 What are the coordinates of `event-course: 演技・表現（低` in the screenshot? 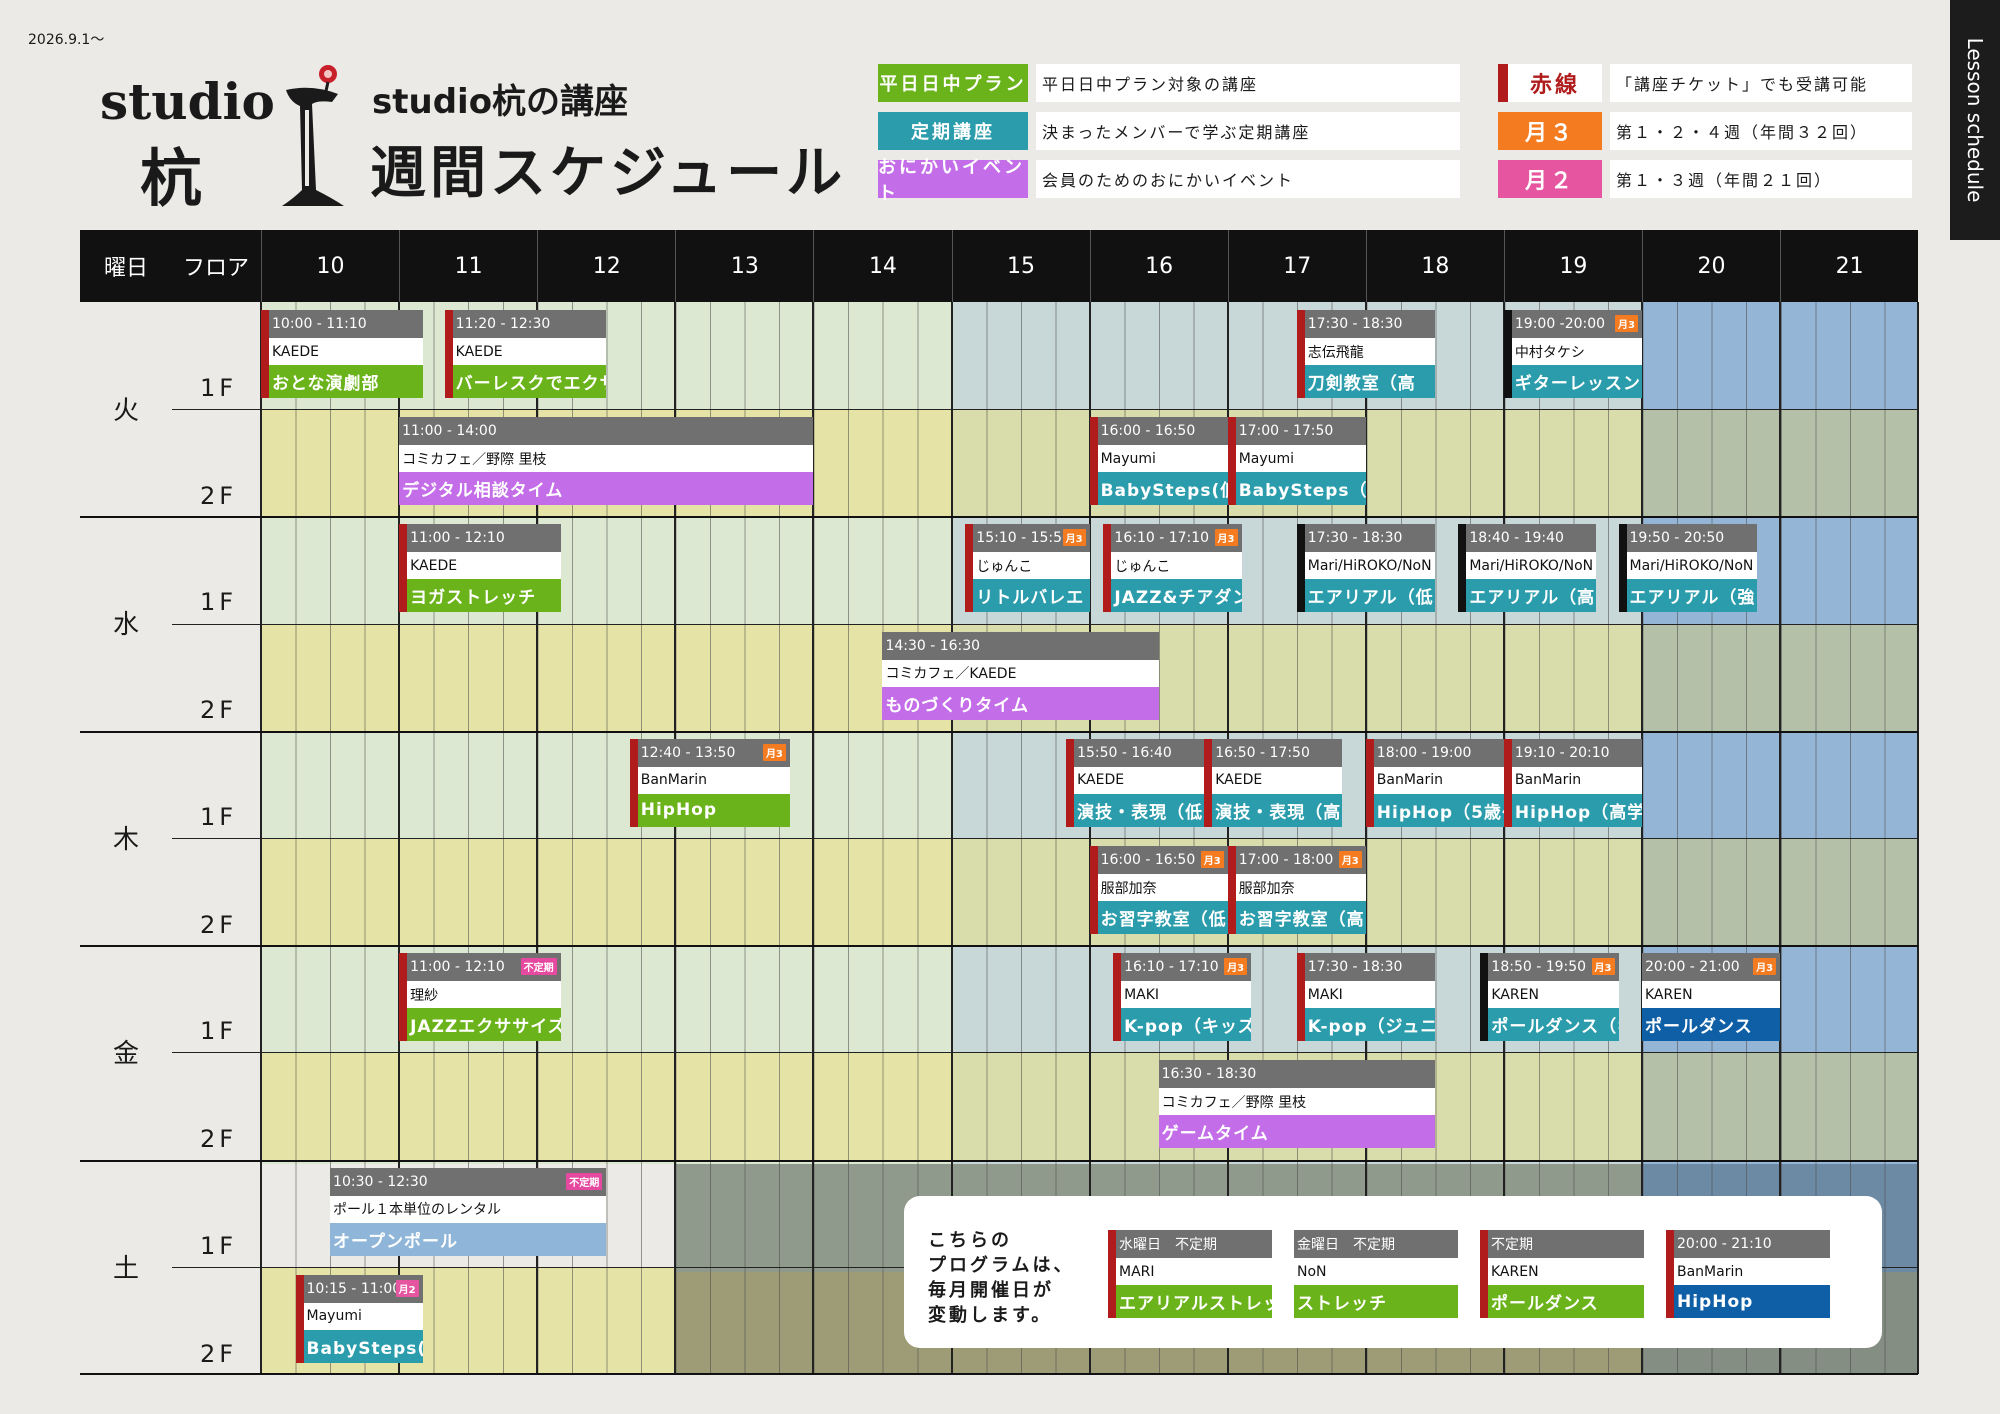 It's located at (1139, 810).